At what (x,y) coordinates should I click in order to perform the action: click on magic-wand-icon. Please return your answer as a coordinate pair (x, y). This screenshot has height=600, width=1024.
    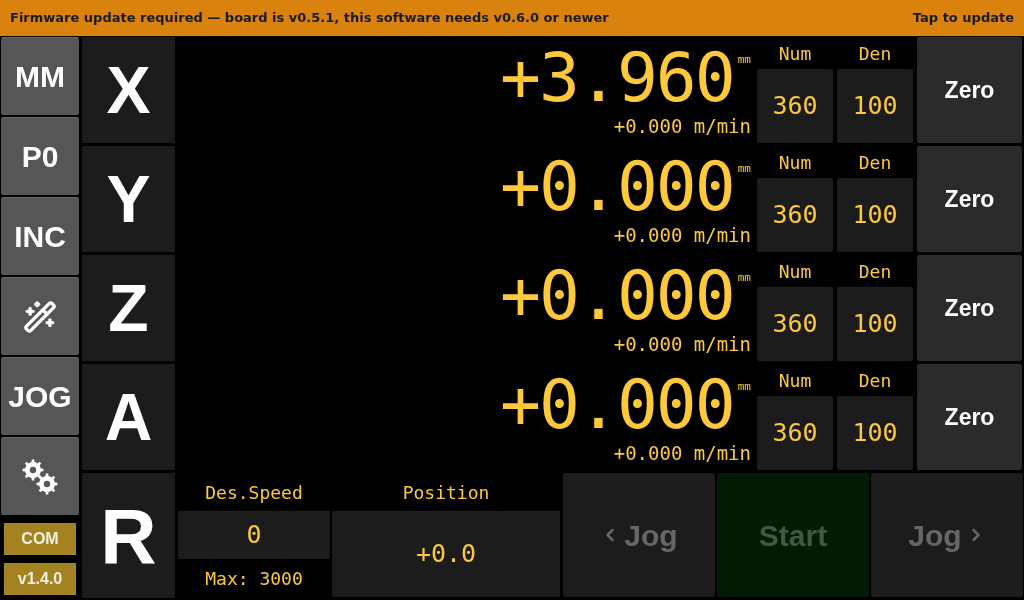
    Looking at the image, I should click on (40, 316).